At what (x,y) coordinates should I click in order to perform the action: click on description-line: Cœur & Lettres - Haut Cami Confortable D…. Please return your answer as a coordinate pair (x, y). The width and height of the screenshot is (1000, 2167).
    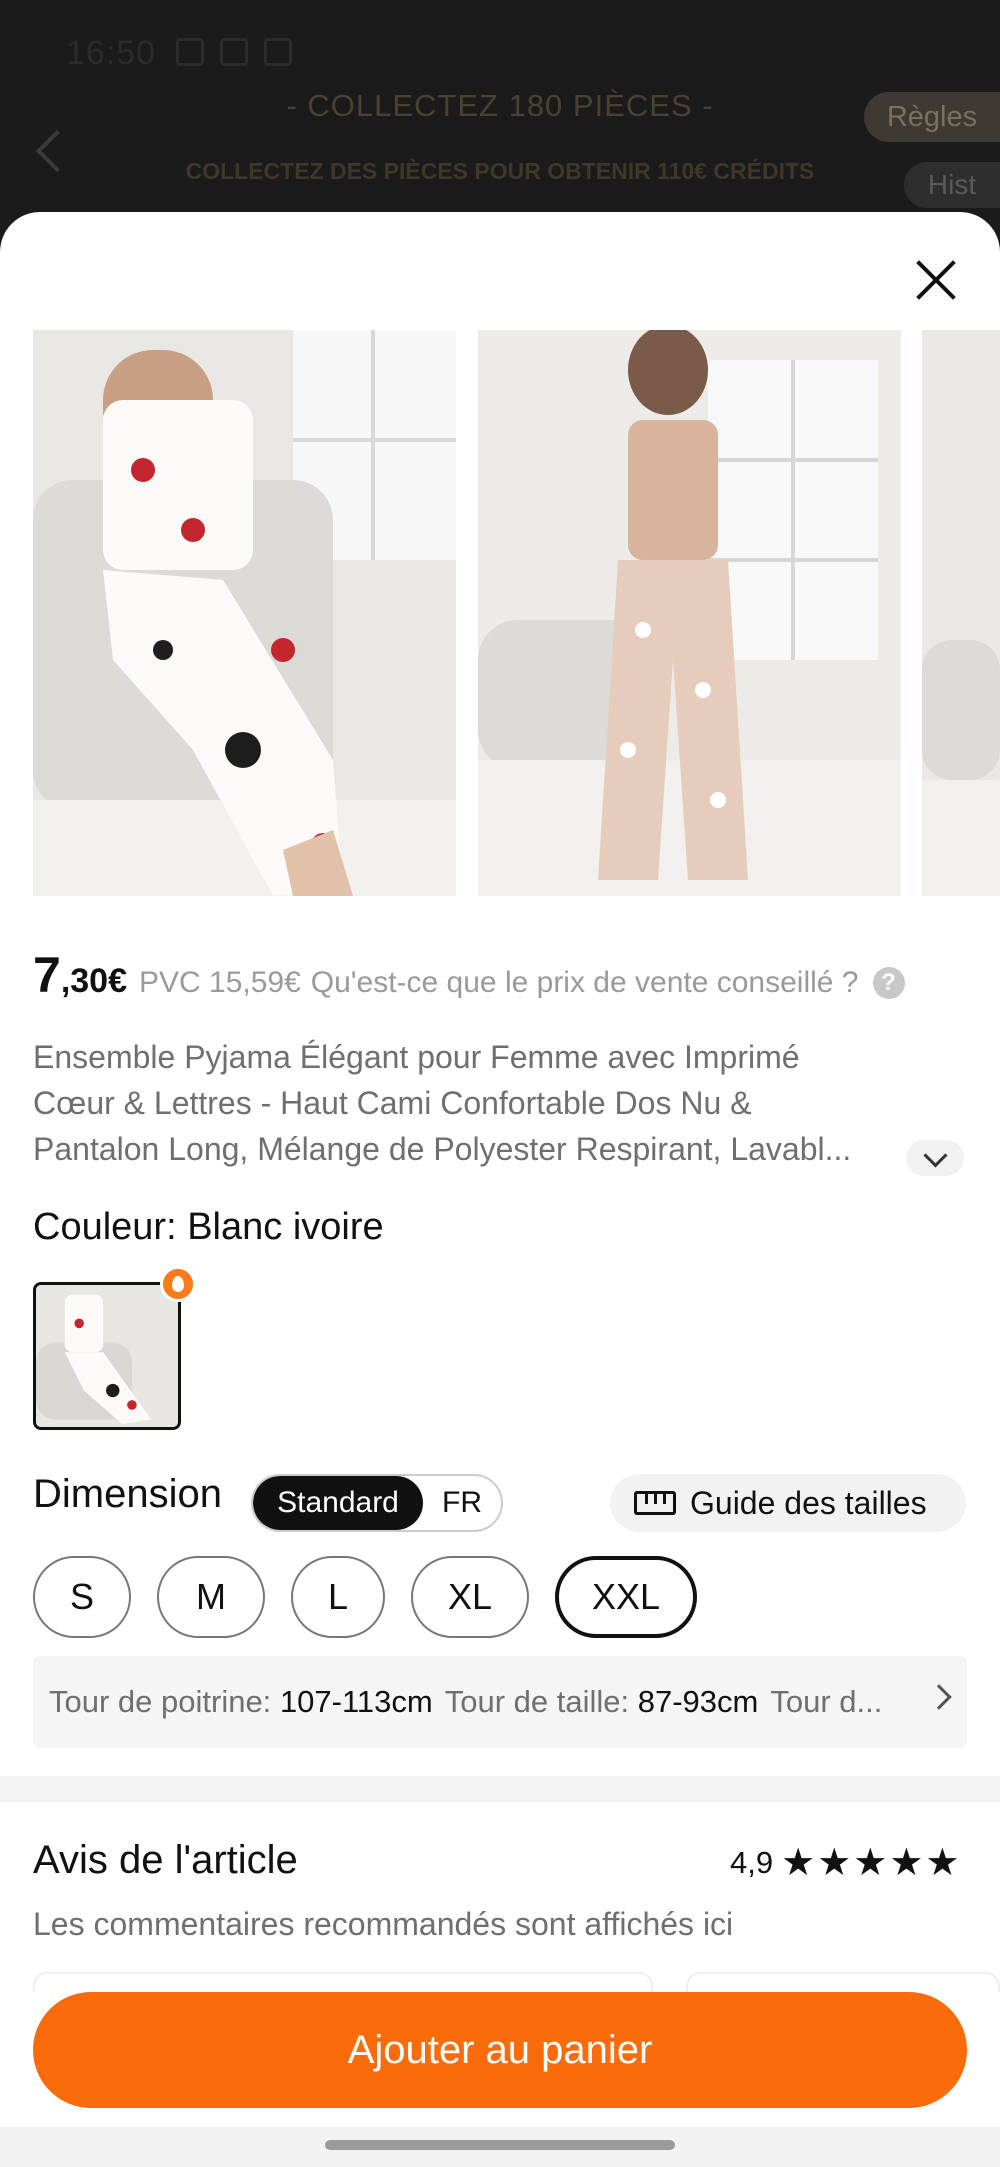
    Looking at the image, I should click on (392, 1103).